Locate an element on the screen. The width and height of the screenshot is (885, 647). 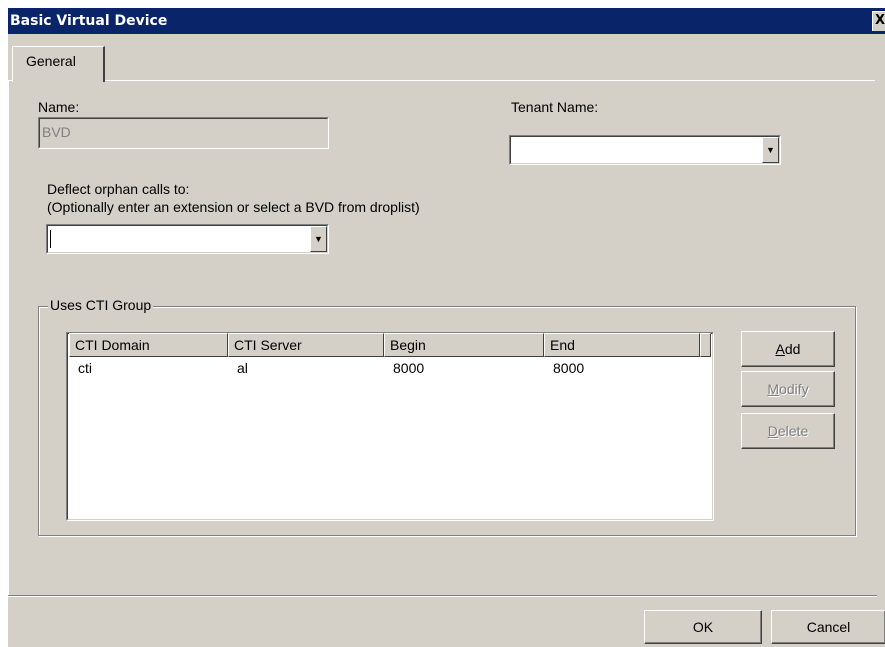
cti-group-label: Uses CTI Group is located at coordinates (101, 305).